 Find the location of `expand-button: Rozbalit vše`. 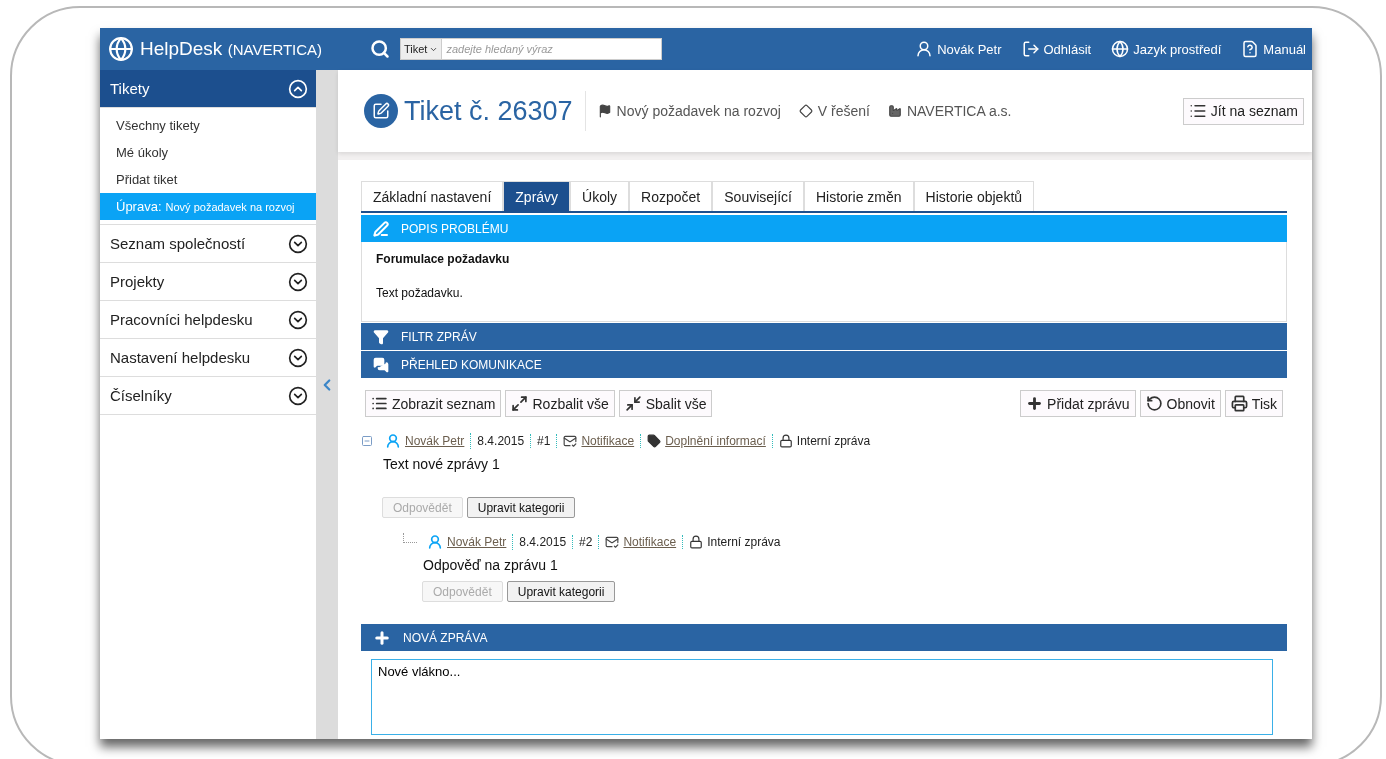

expand-button: Rozbalit vše is located at coordinates (560, 403).